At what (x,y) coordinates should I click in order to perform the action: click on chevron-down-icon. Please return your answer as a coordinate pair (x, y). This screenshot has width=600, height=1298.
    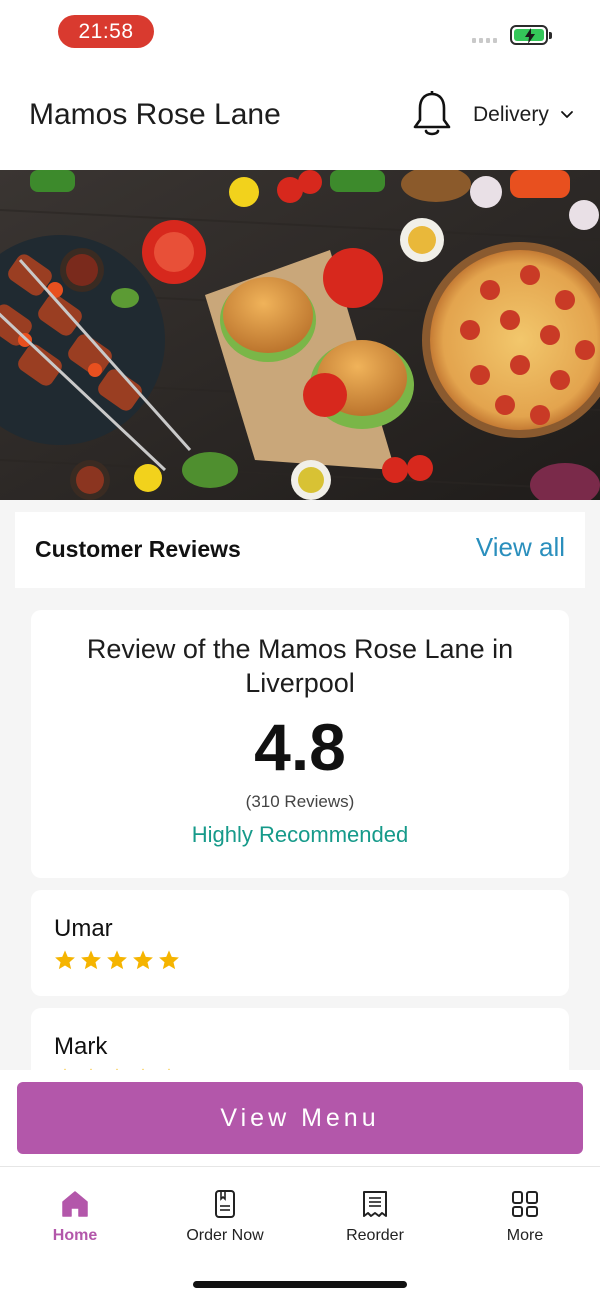
    Looking at the image, I should click on (566, 114).